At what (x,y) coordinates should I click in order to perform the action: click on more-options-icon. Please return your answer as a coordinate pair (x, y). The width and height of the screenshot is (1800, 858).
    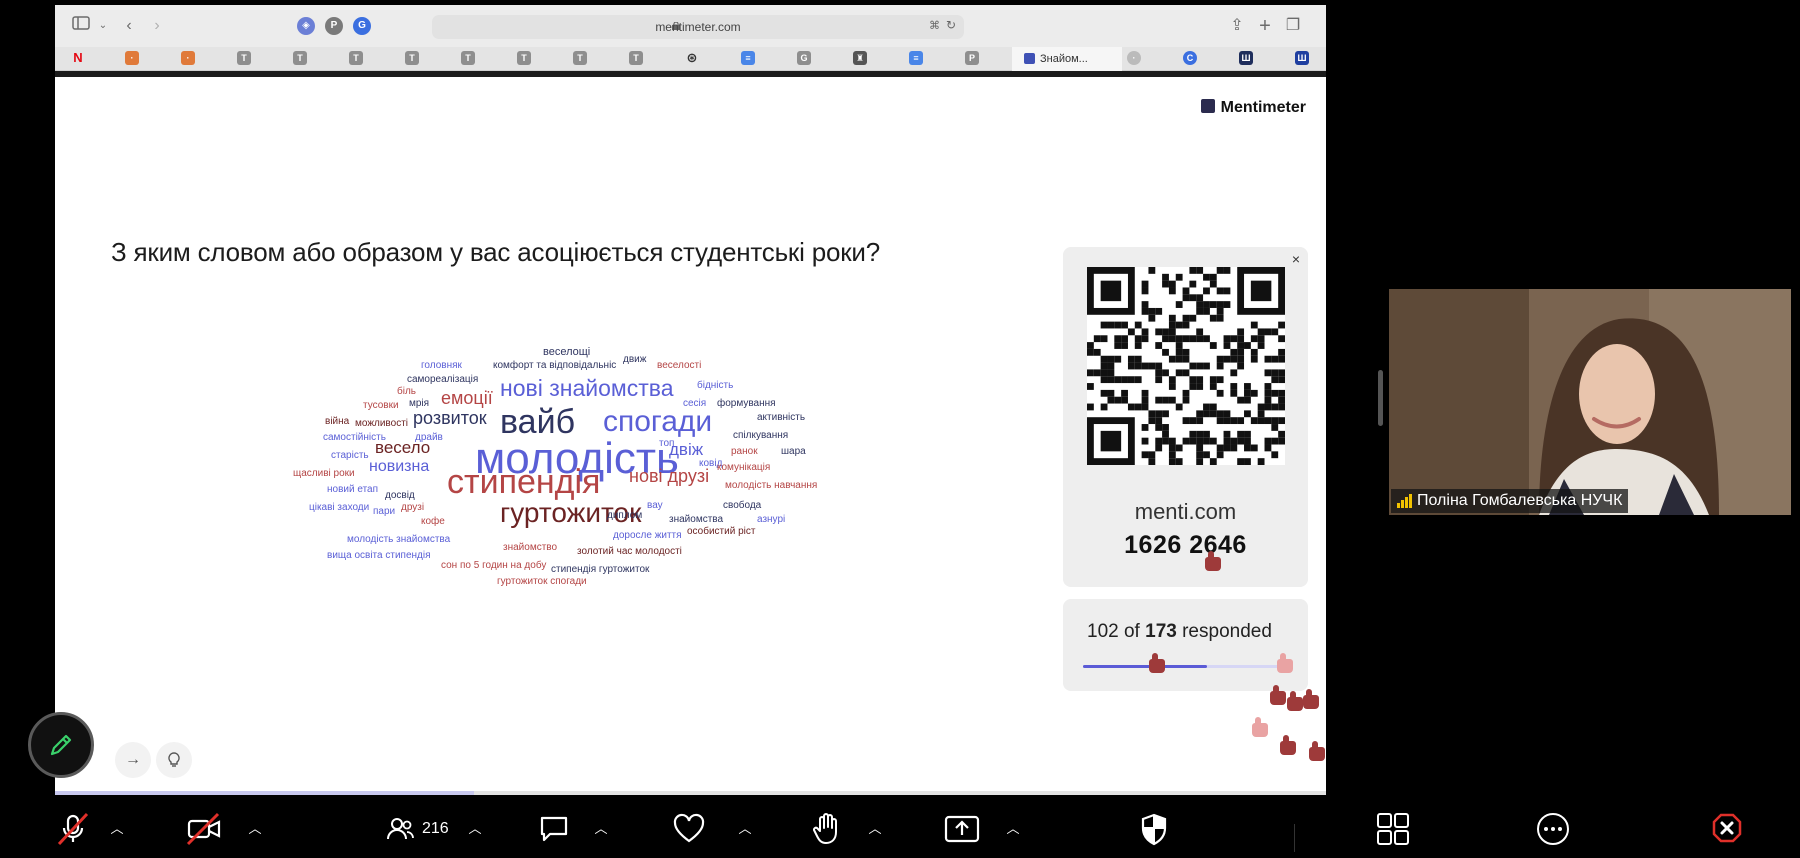
    Looking at the image, I should click on (1553, 829).